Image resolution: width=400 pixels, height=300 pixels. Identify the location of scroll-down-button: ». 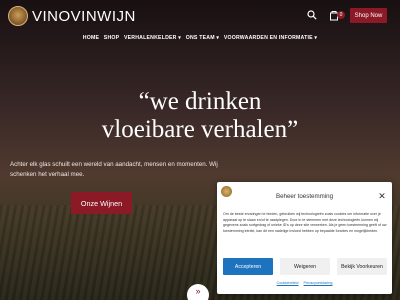
(198, 292).